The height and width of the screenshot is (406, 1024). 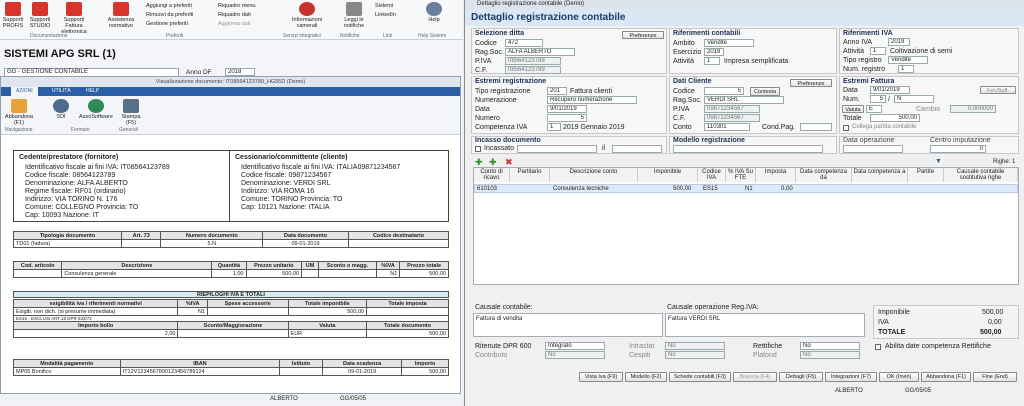 I want to click on attivita-iva-field: 1, so click(x=878, y=51).